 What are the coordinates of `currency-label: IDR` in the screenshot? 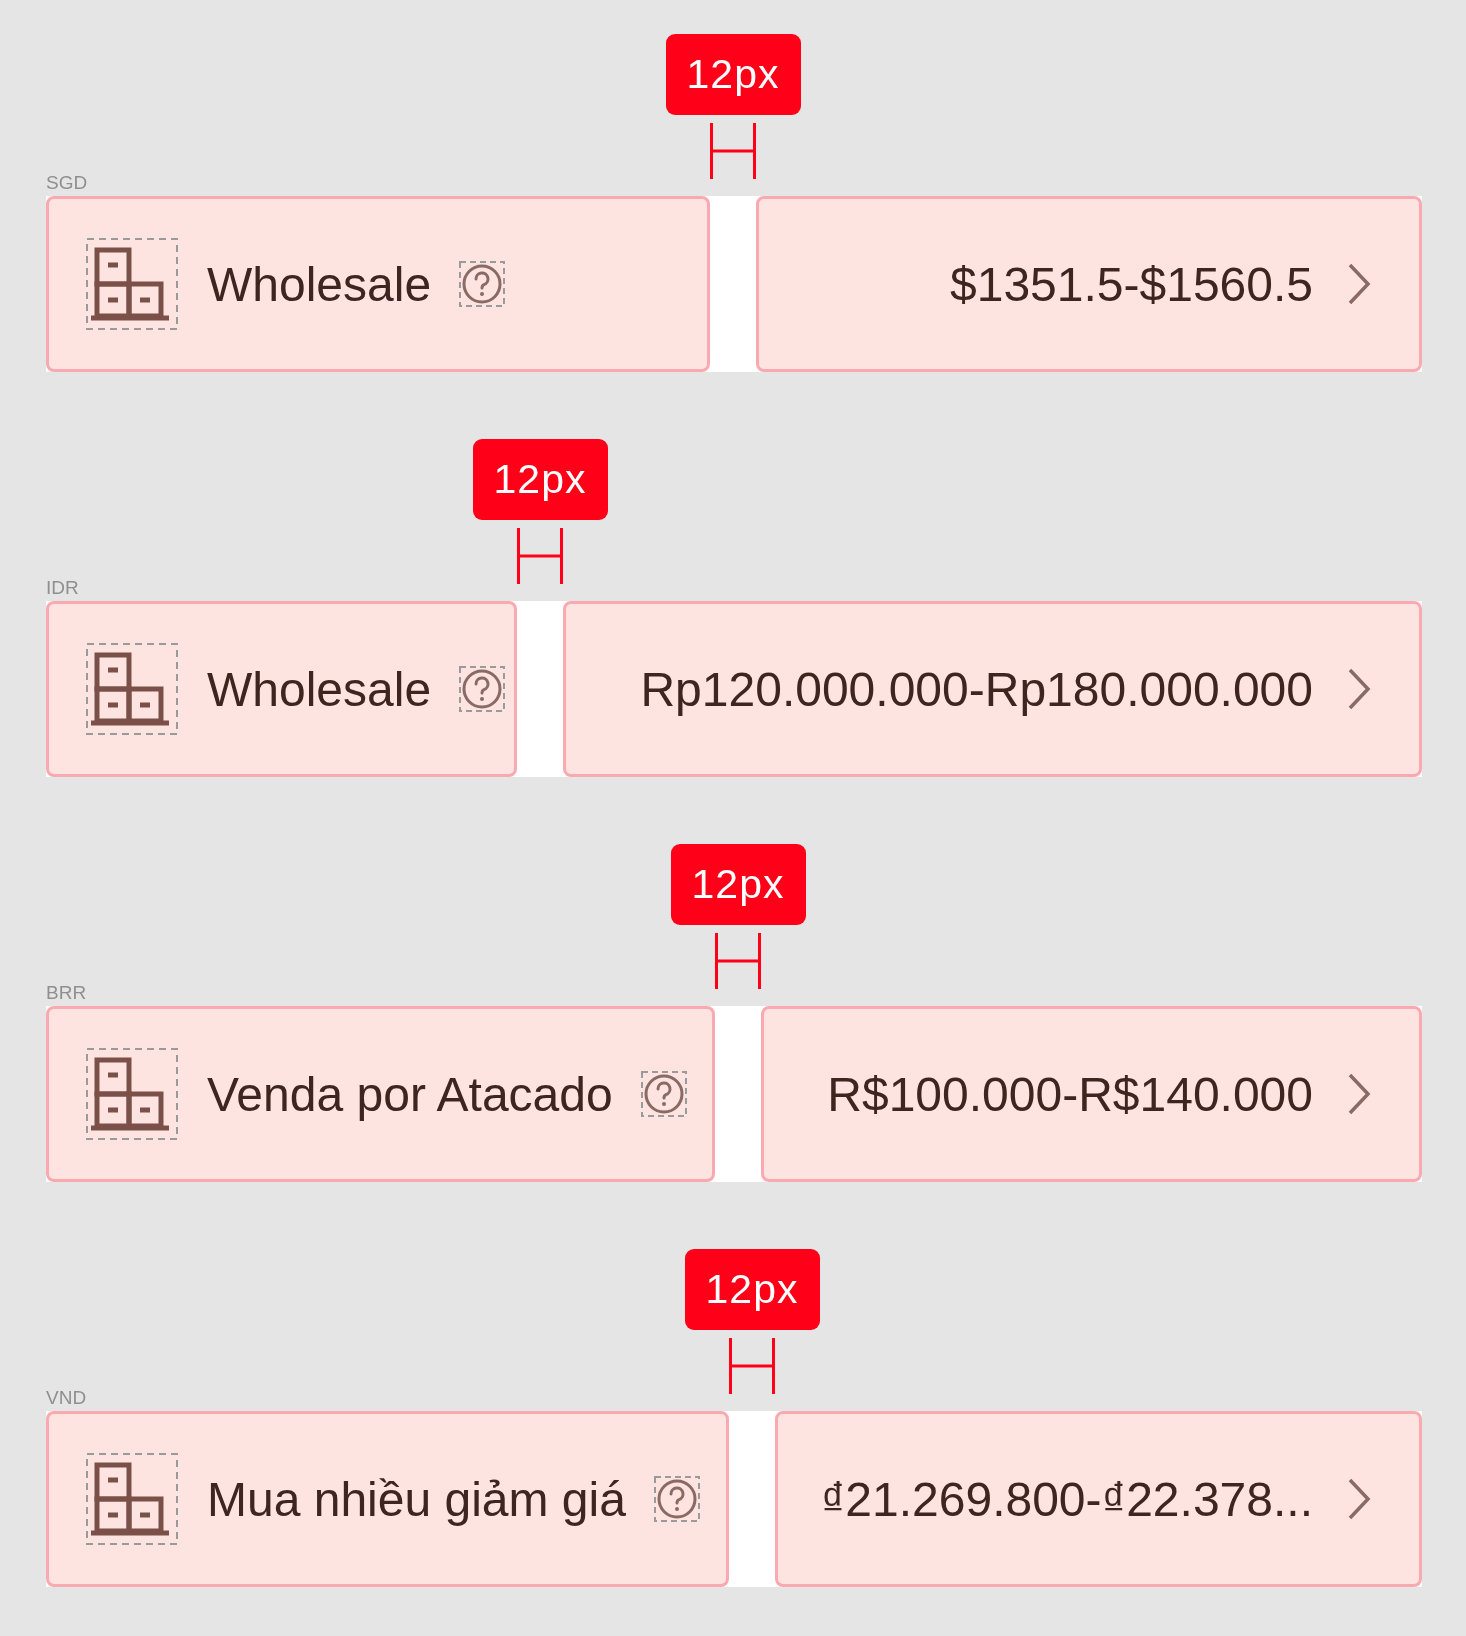 It's located at (62, 587).